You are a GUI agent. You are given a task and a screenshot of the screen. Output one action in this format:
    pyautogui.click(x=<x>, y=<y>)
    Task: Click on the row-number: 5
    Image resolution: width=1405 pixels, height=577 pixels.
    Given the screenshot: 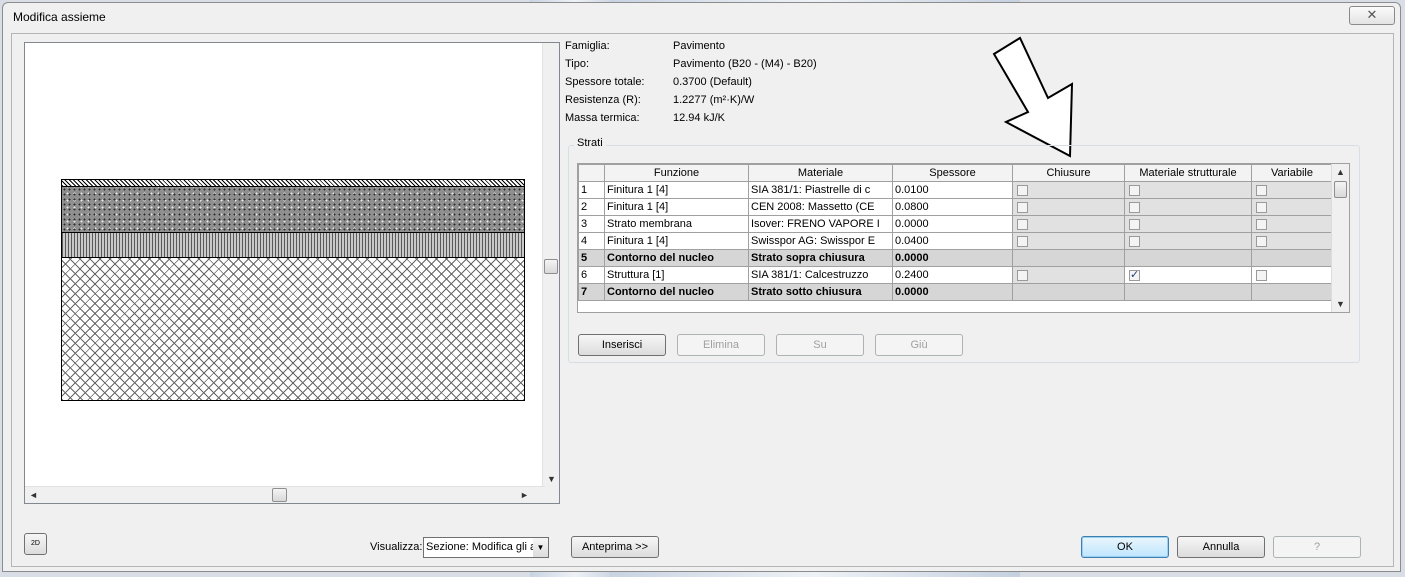 What is the action you would take?
    pyautogui.click(x=591, y=258)
    